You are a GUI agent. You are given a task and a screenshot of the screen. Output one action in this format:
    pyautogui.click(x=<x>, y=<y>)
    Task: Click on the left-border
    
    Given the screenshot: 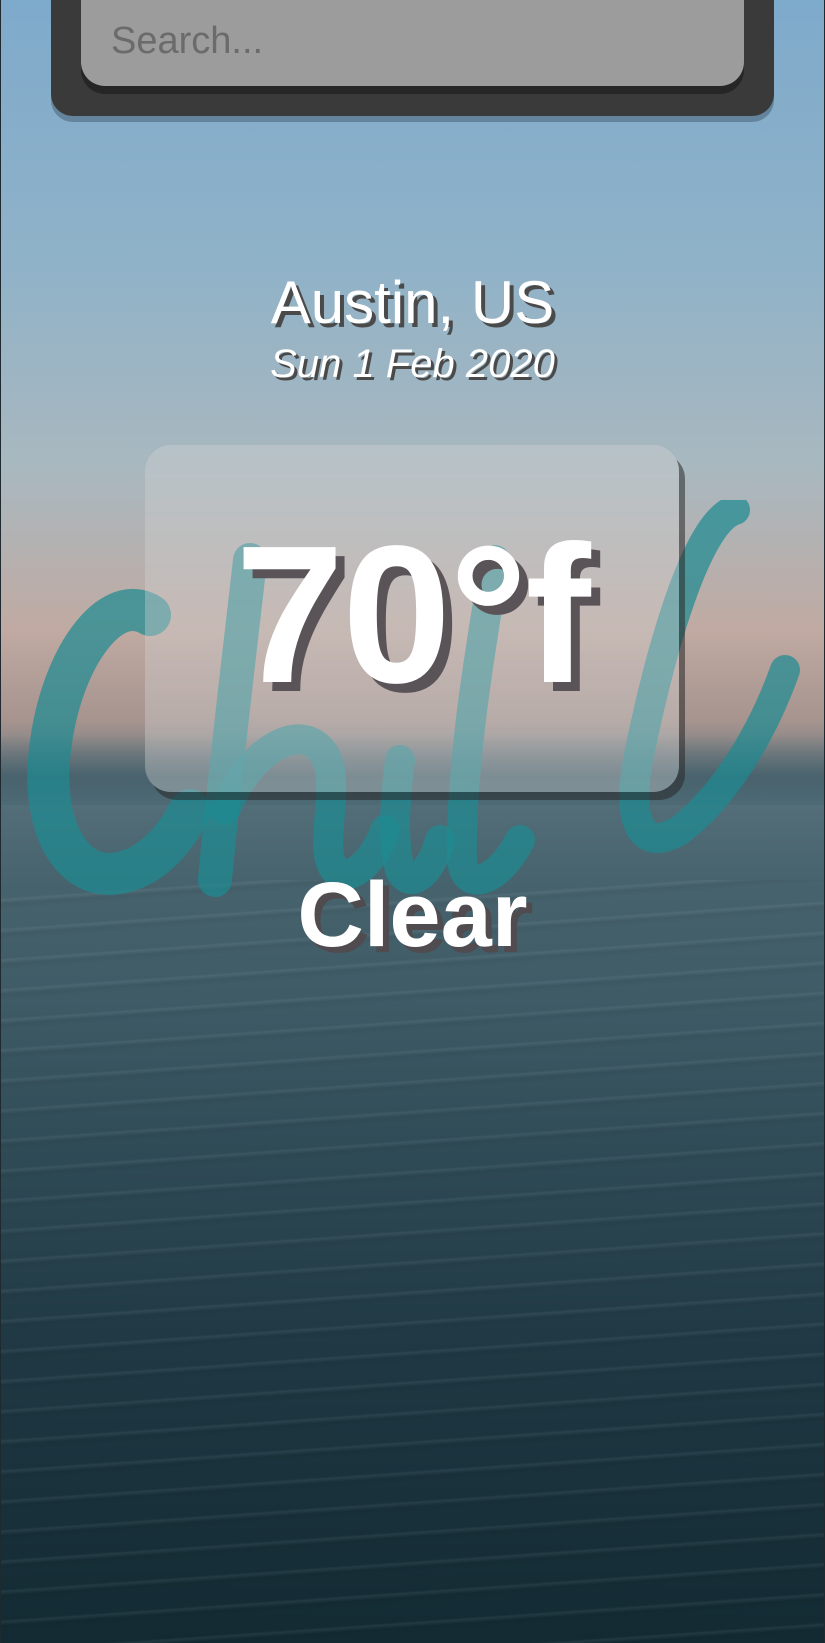 What is the action you would take?
    pyautogui.click(x=0, y=821)
    